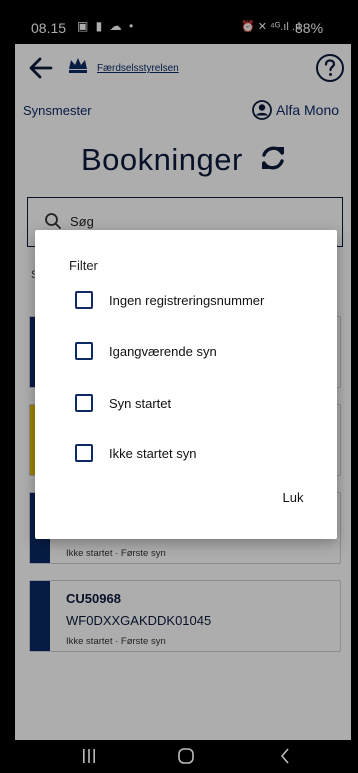 This screenshot has height=773, width=358. I want to click on filter-option-no-registration: Ingen registreringsnummer, so click(169, 300).